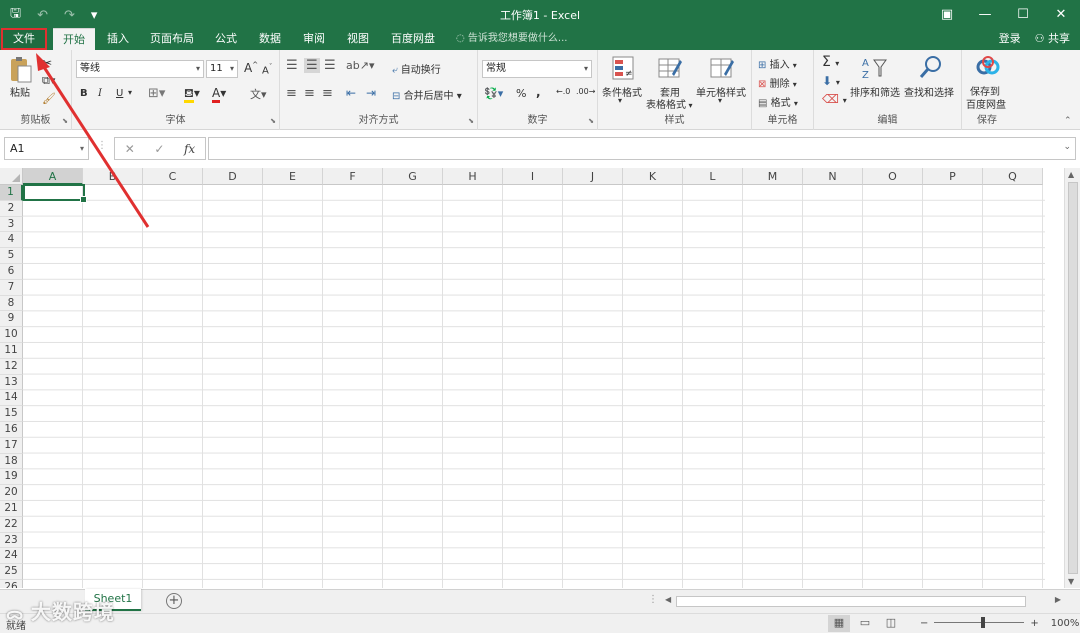  Describe the element at coordinates (11, 303) in the screenshot. I see `row-header: 8` at that location.